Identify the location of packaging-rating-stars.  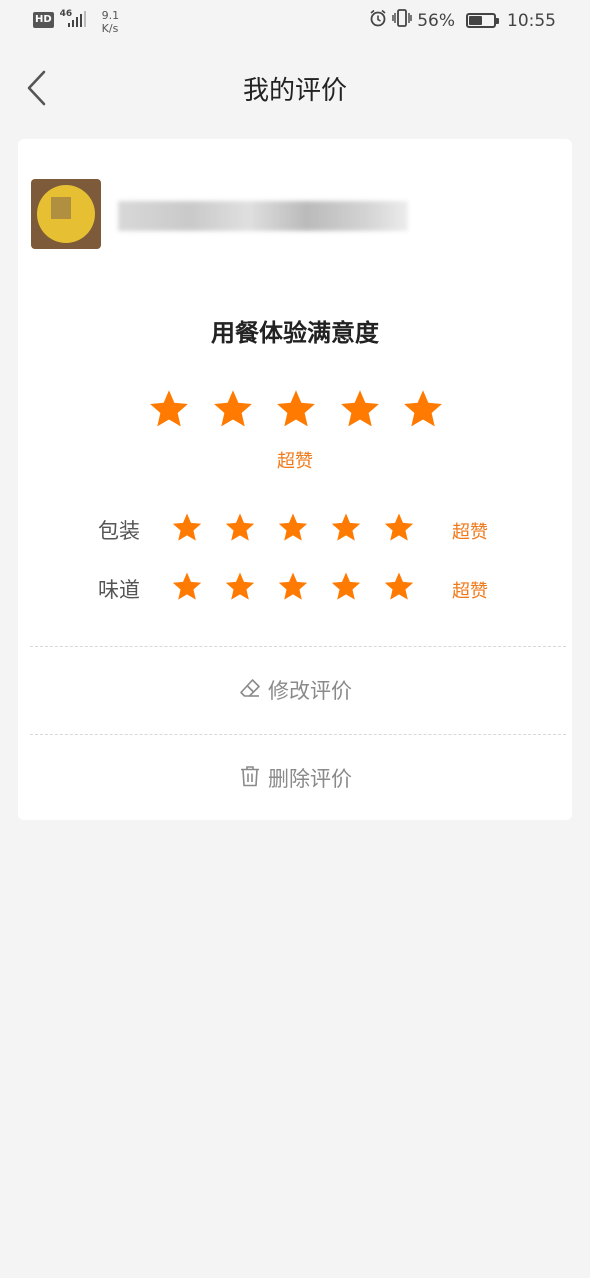
(293, 529).